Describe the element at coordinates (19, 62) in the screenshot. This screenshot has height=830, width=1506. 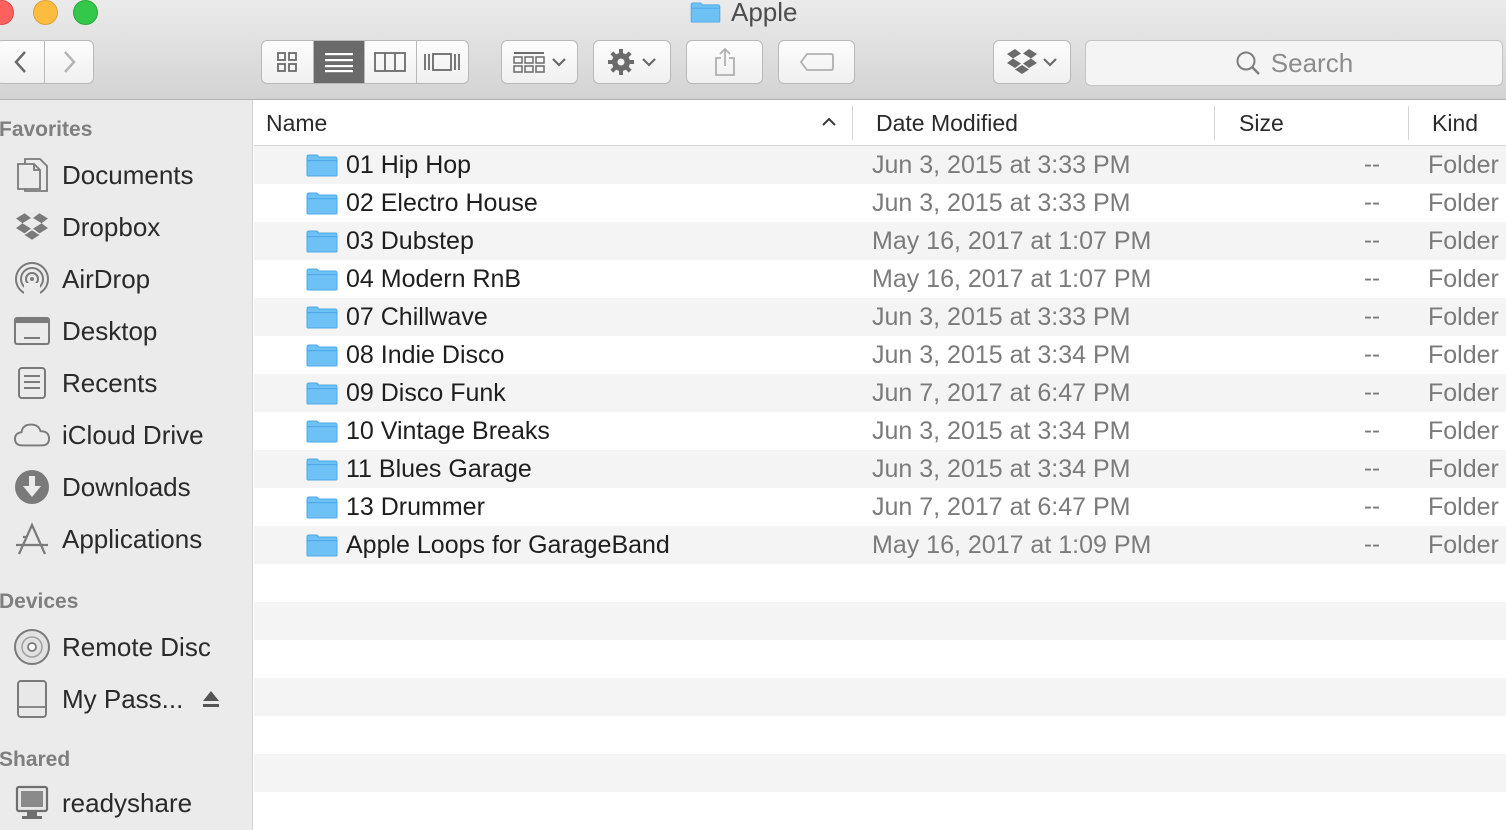
I see `chevron-left-icon` at that location.